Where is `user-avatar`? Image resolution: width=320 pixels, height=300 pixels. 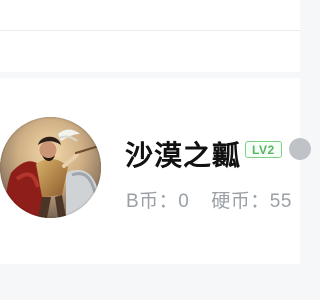 user-avatar is located at coordinates (50, 167).